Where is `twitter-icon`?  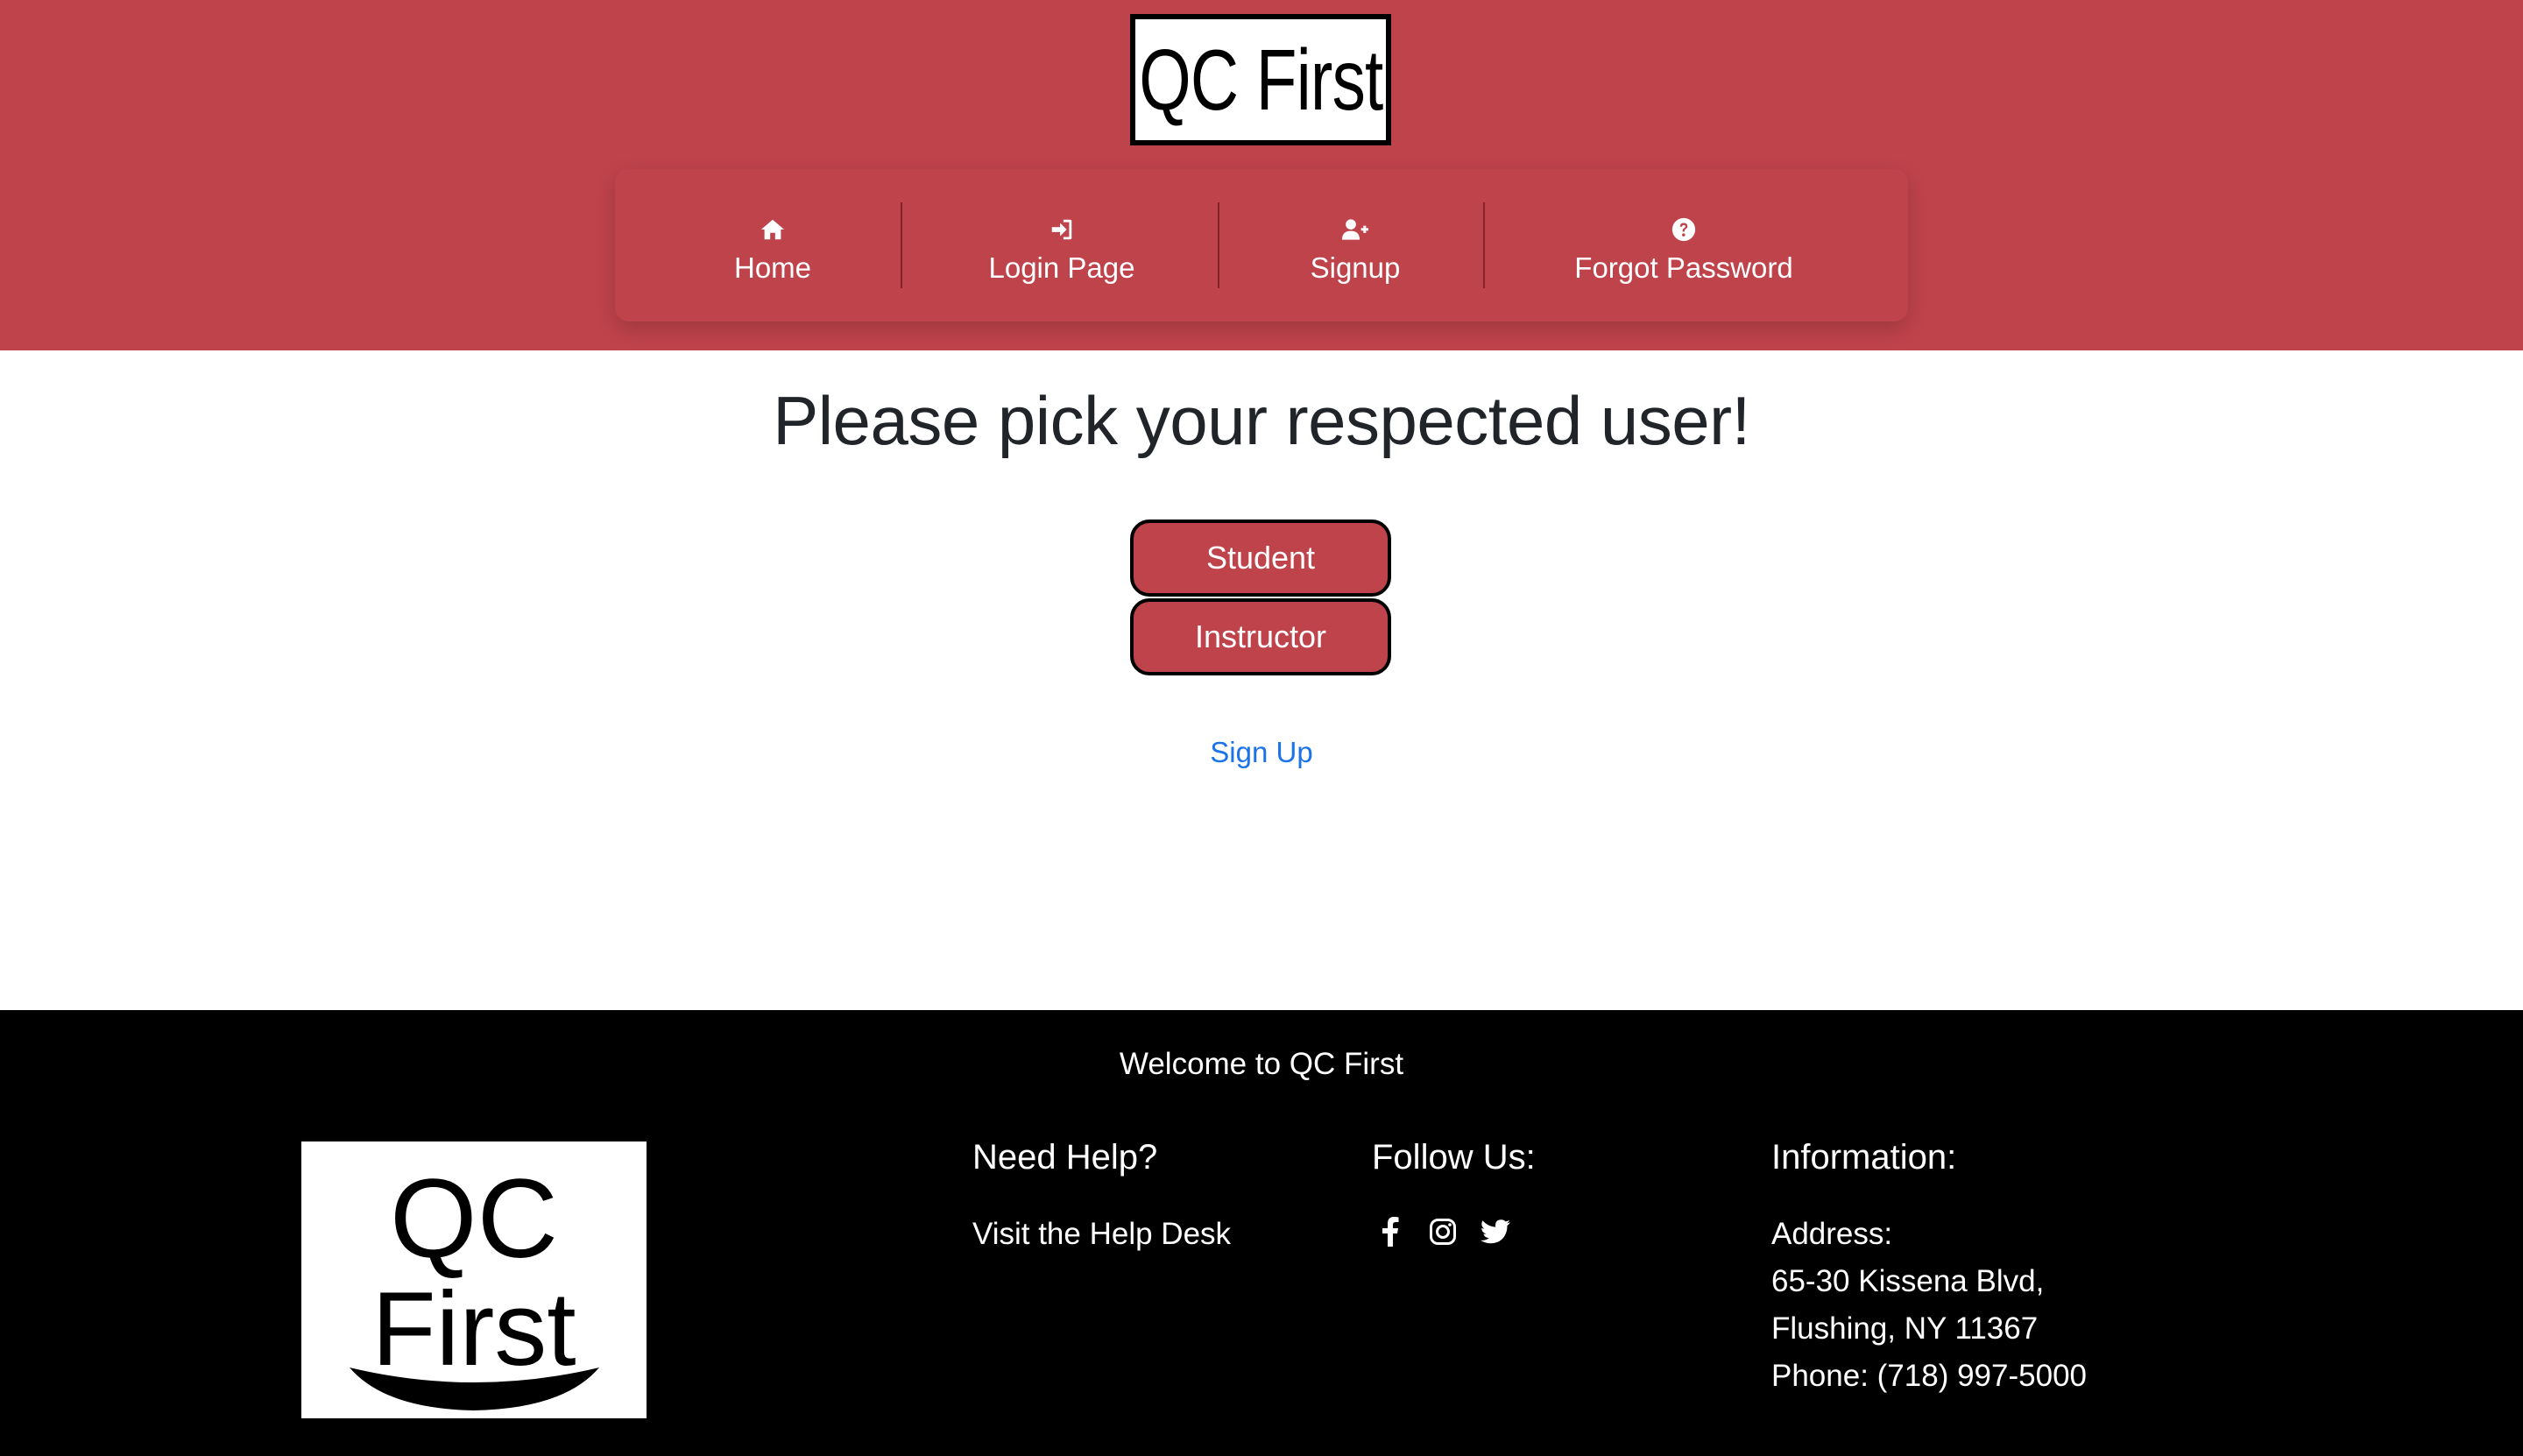
twitter-icon is located at coordinates (1495, 1231).